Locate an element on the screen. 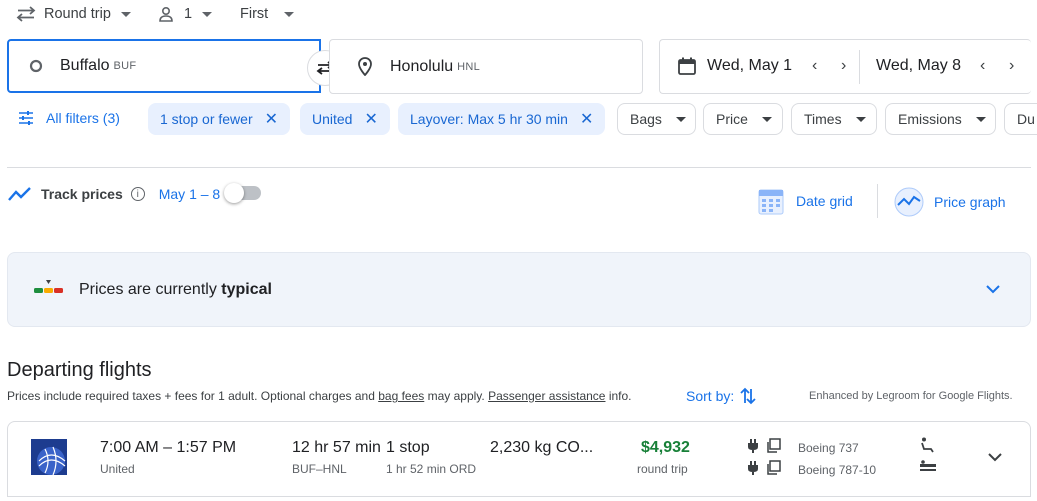 This screenshot has width=1037, height=501. duration-dropdown: Du is located at coordinates (1020, 119).